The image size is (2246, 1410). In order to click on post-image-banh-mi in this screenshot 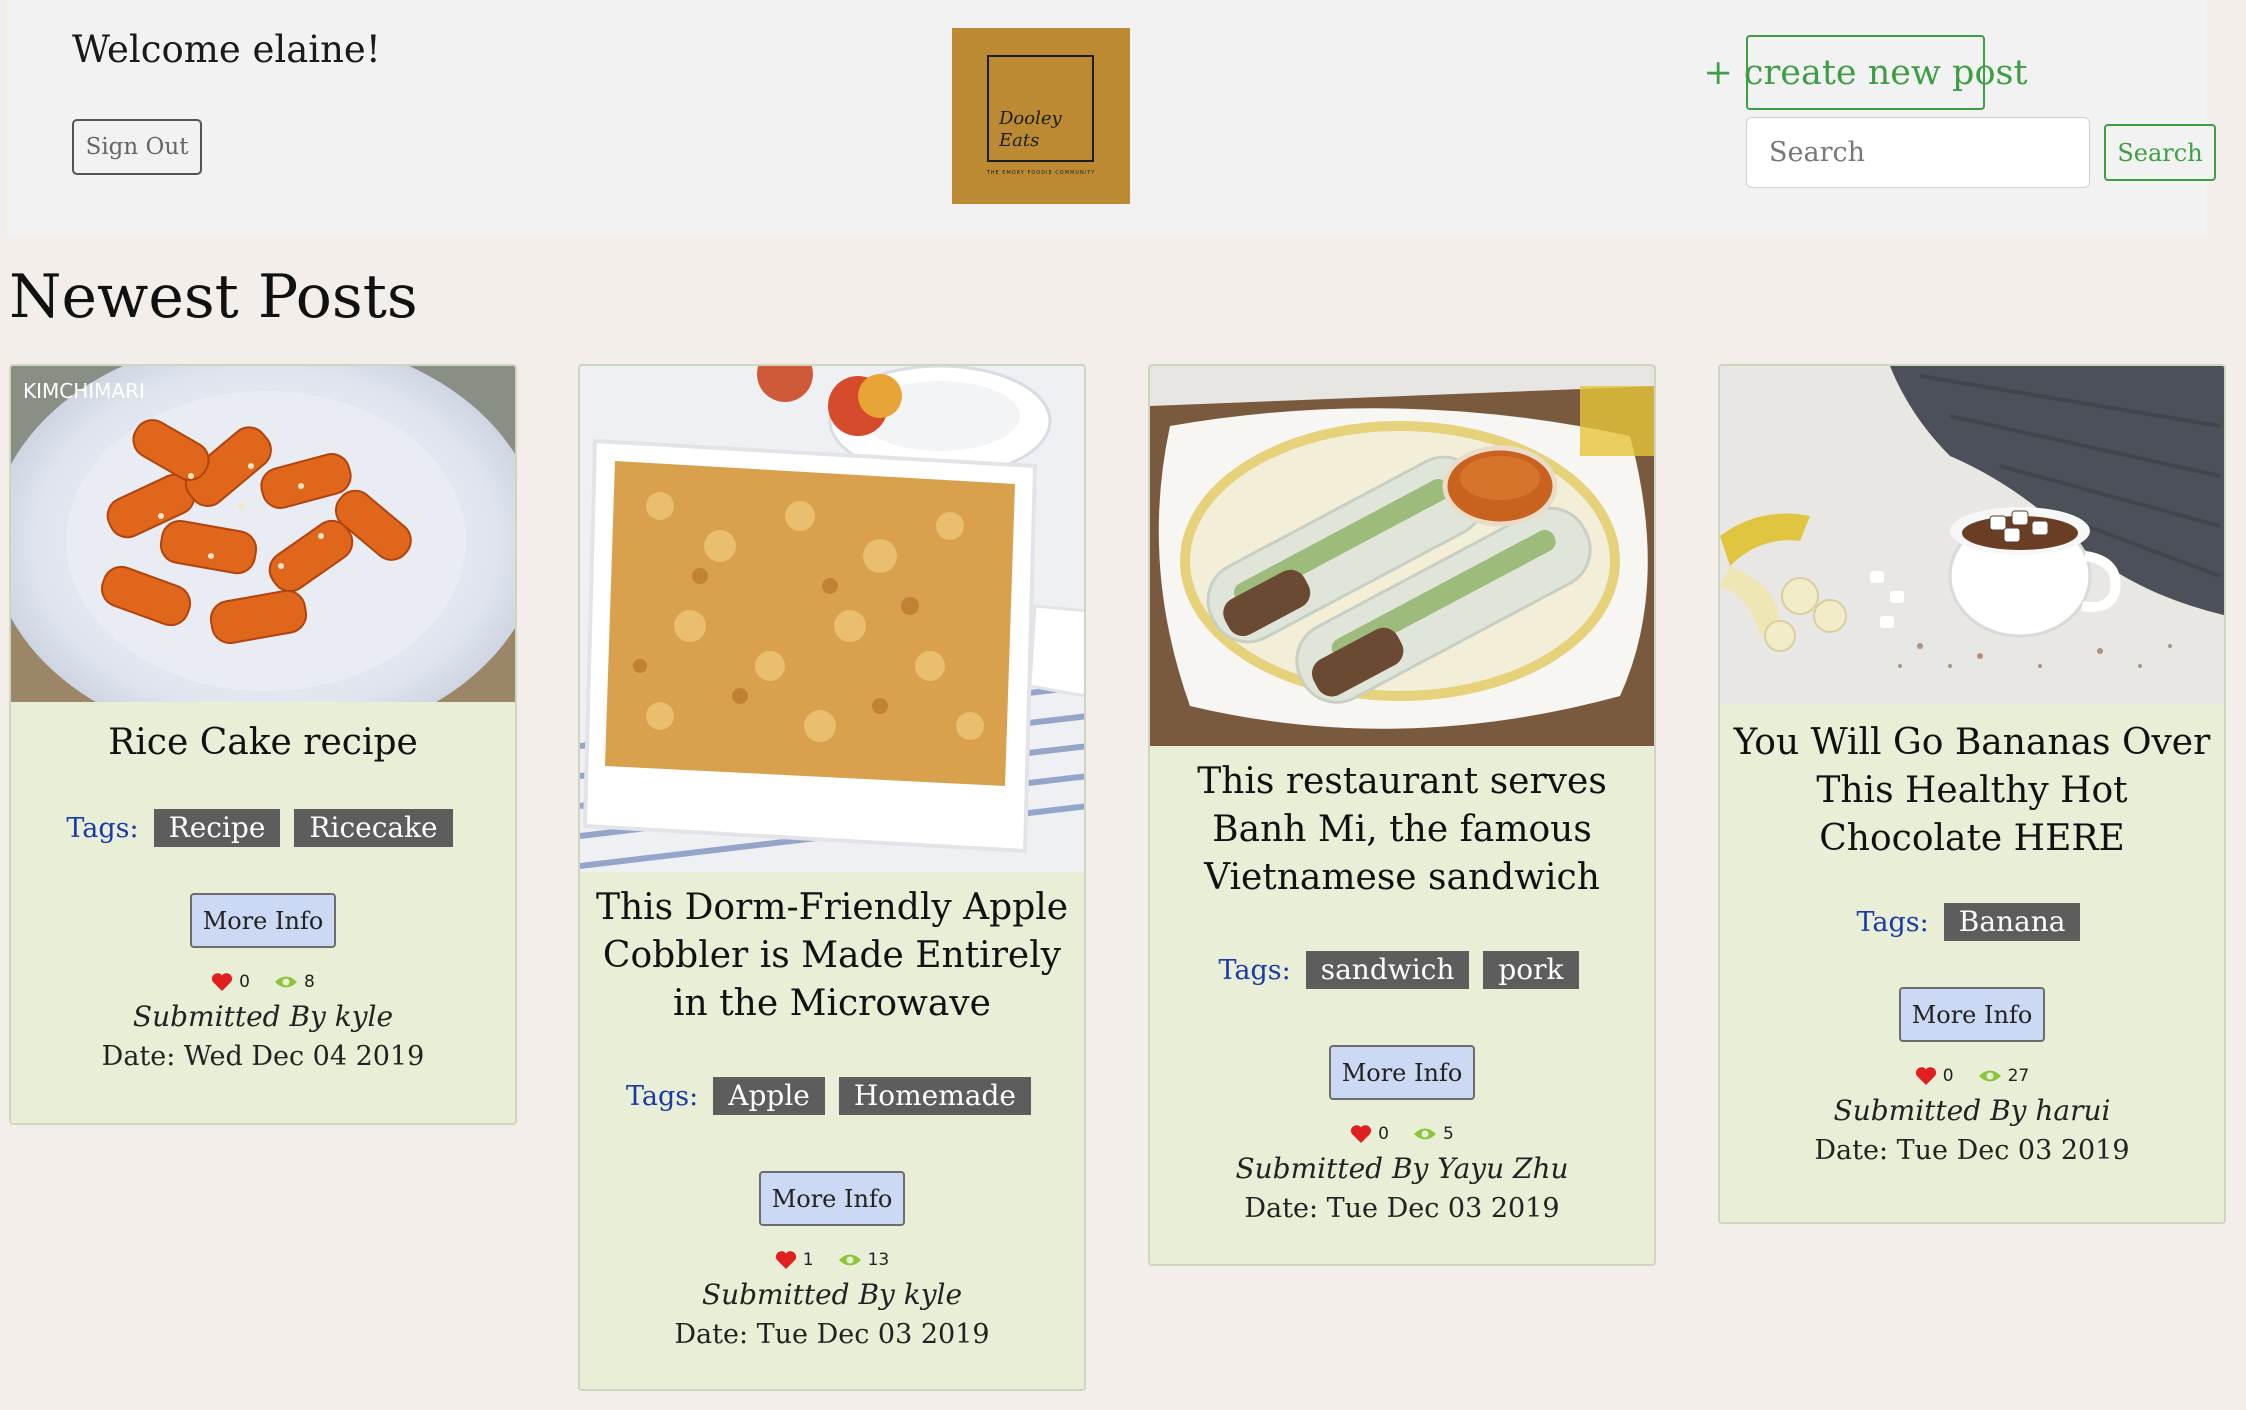, I will do `click(1402, 556)`.